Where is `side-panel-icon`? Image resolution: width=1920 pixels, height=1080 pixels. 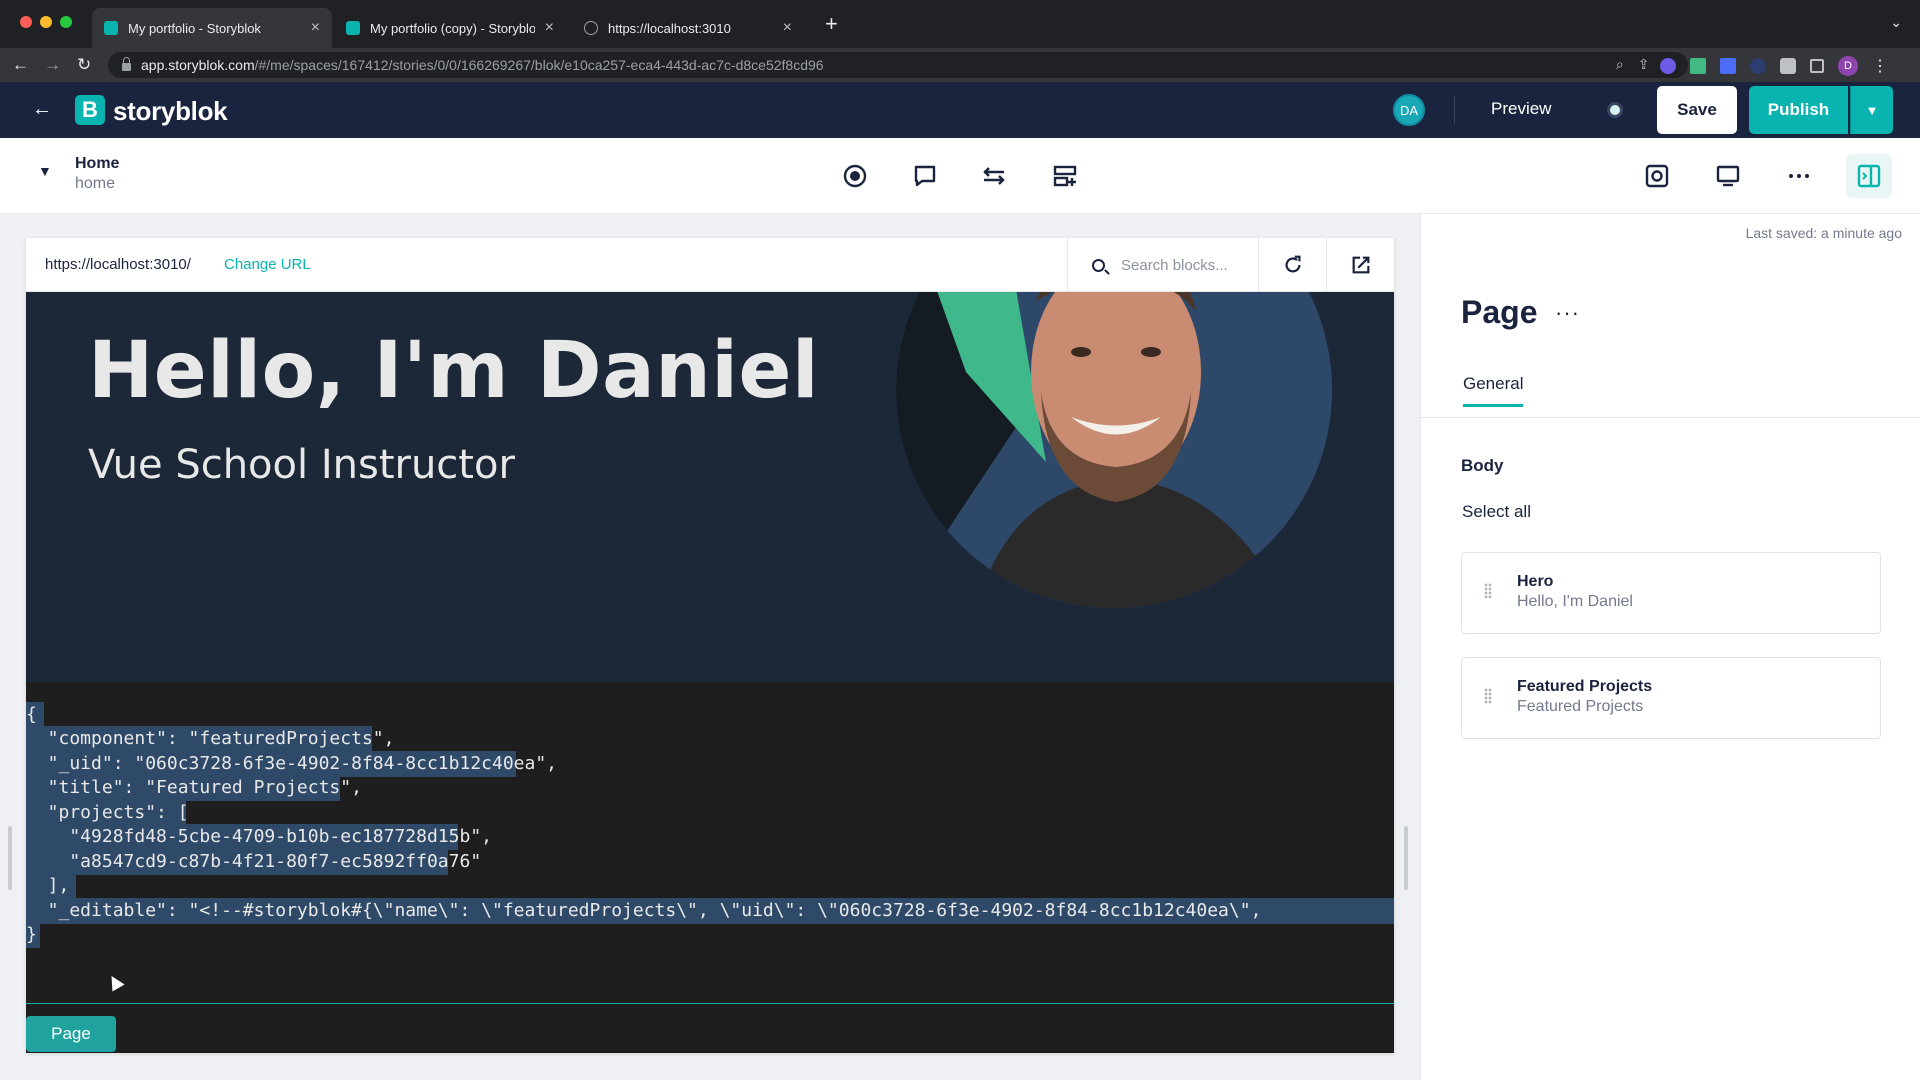 side-panel-icon is located at coordinates (1817, 66).